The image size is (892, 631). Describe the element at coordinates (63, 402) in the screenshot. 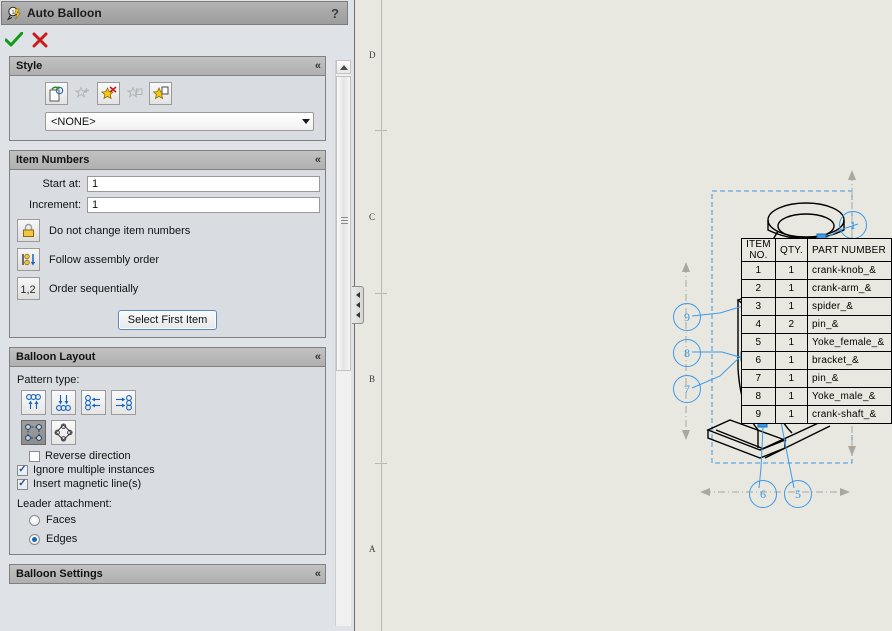

I see `pattern-bottom-icon` at that location.